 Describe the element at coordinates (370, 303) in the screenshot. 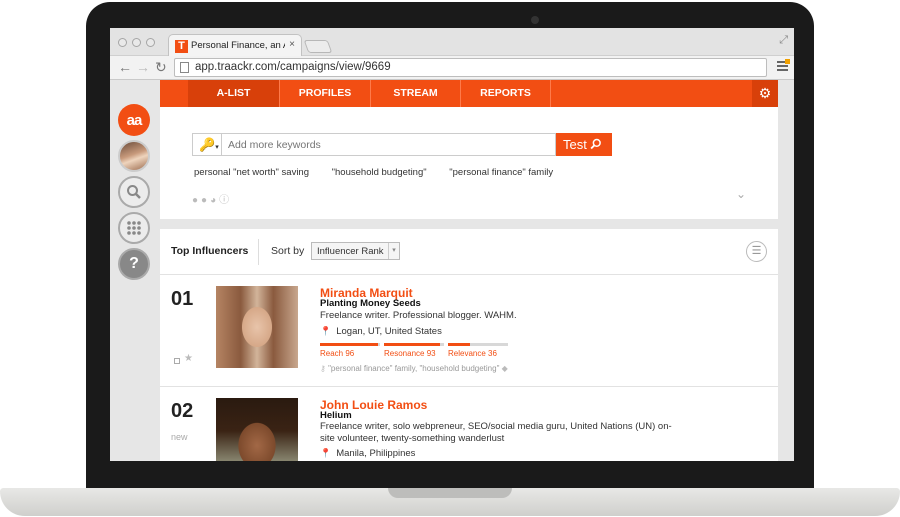

I see `influencer-blog: Planting Money Seeds` at that location.